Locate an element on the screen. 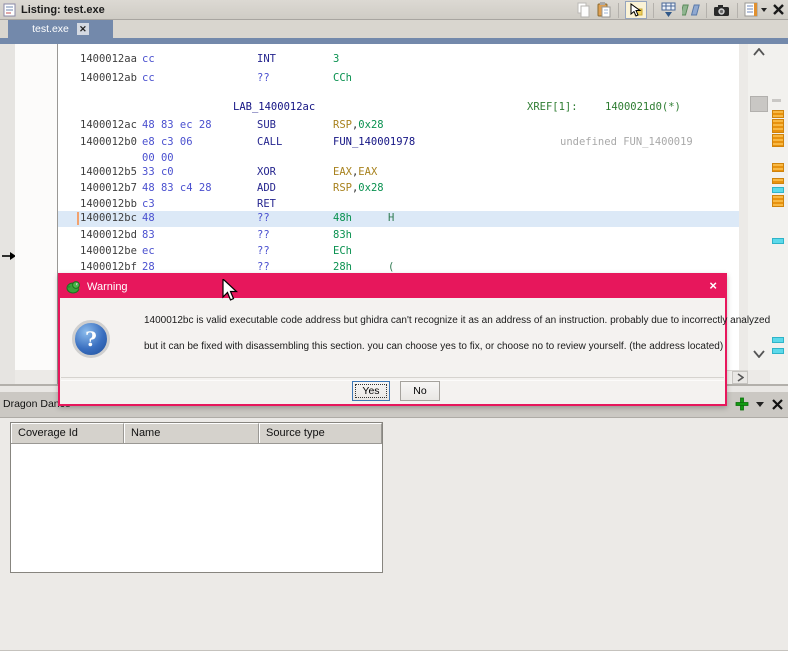 The image size is (788, 651). listing-row: 1400012b5 33 c0 XOR EAX,EAX is located at coordinates (398, 172).